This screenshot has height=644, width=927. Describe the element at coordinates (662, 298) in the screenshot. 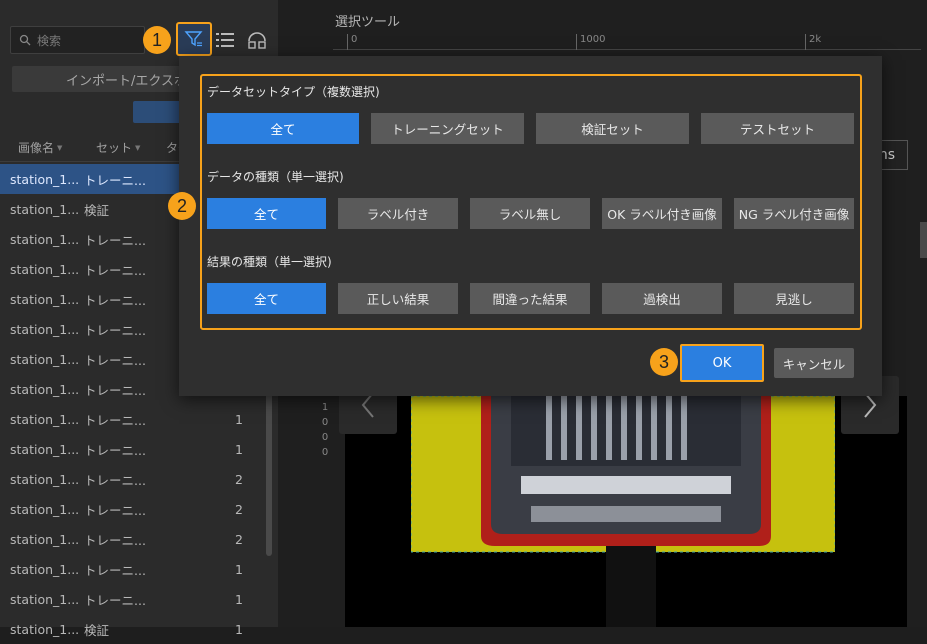

I see `result-kind-overkill: 過検出` at that location.